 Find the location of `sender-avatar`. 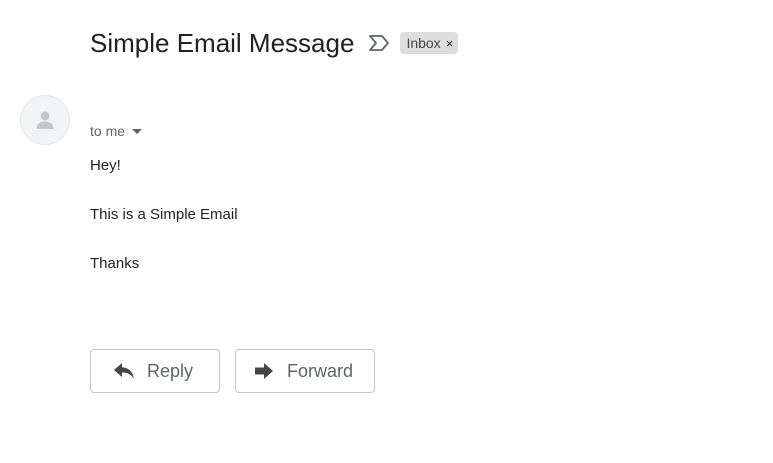

sender-avatar is located at coordinates (45, 120).